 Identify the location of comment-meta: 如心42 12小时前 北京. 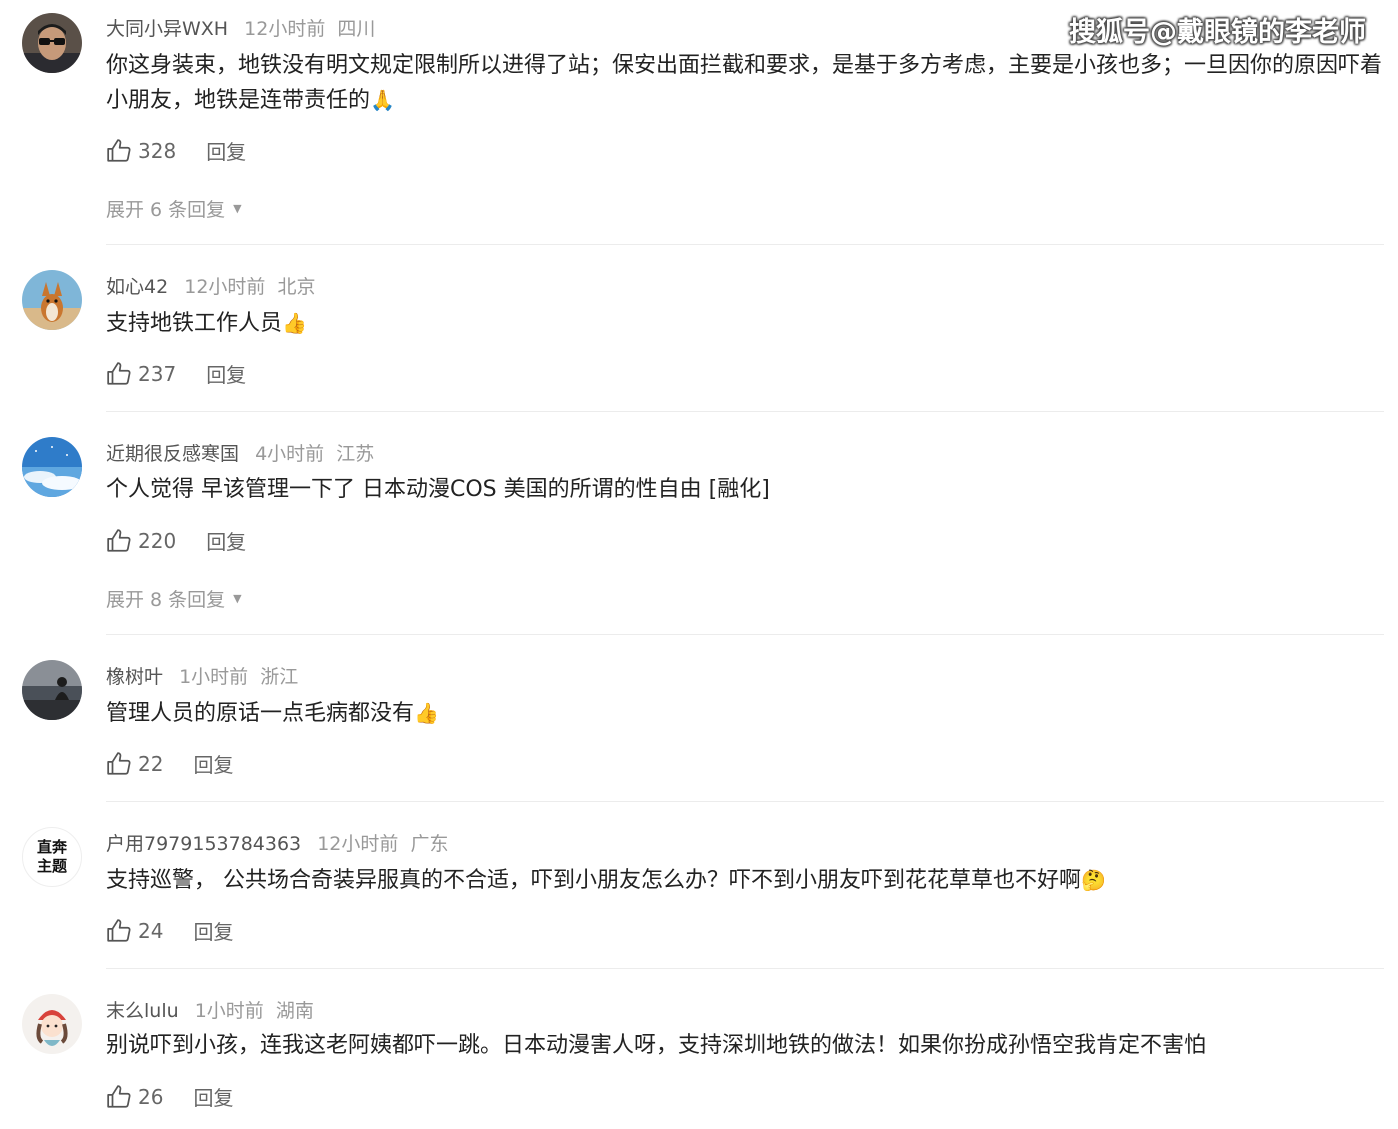
(210, 285).